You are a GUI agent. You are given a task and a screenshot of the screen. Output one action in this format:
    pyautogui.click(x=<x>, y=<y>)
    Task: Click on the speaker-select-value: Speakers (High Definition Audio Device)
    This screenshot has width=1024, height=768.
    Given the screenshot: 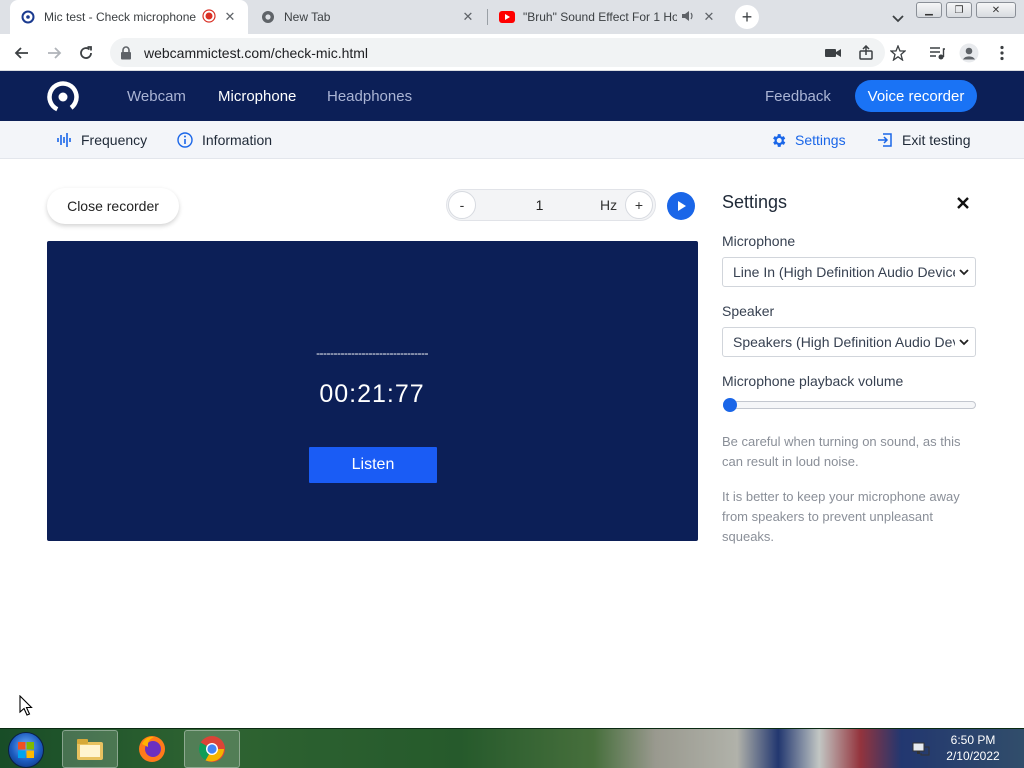 What is the action you would take?
    pyautogui.click(x=844, y=342)
    